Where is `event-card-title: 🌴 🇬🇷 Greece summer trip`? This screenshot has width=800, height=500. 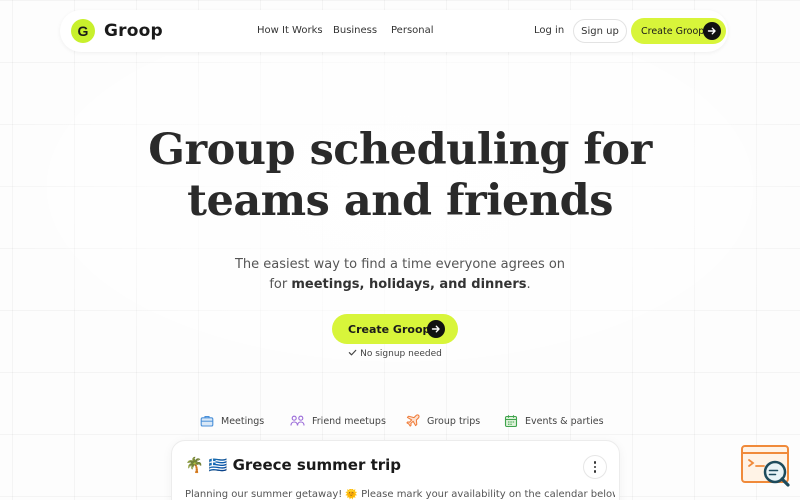 event-card-title: 🌴 🇬🇷 Greece summer trip is located at coordinates (293, 465).